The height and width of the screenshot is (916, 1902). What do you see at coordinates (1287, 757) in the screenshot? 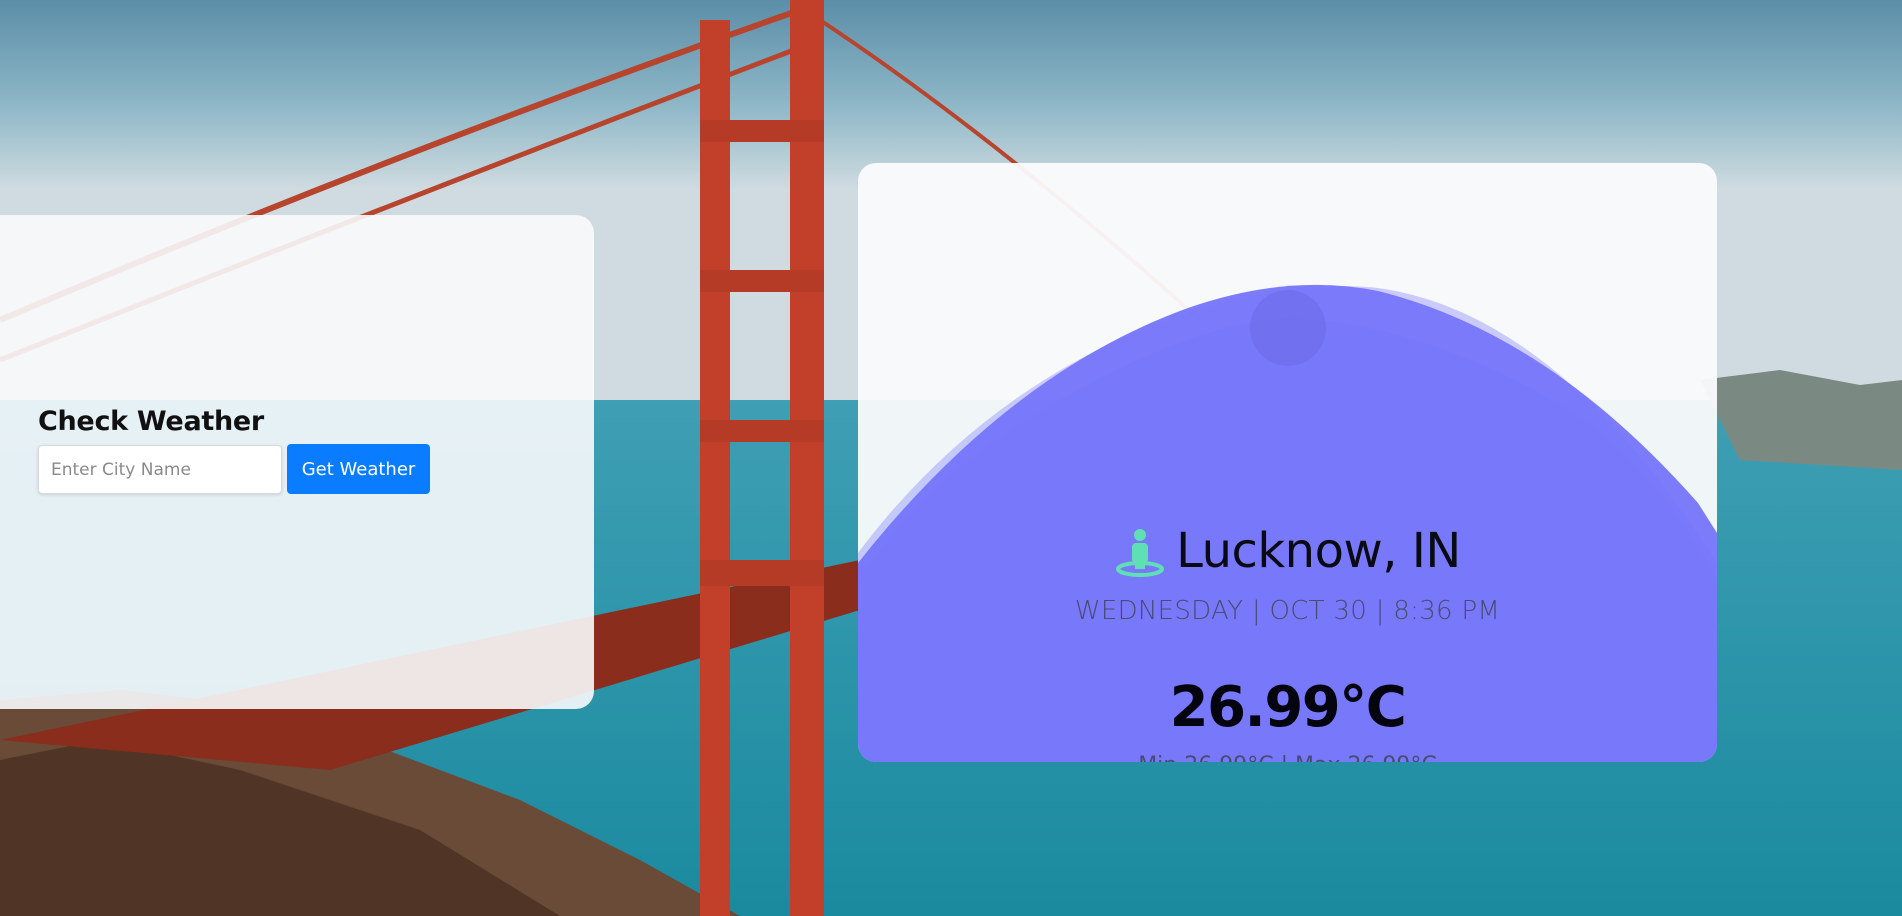
I see `min-max-temperature: Min 26.99°C | Max 26.99°C` at bounding box center [1287, 757].